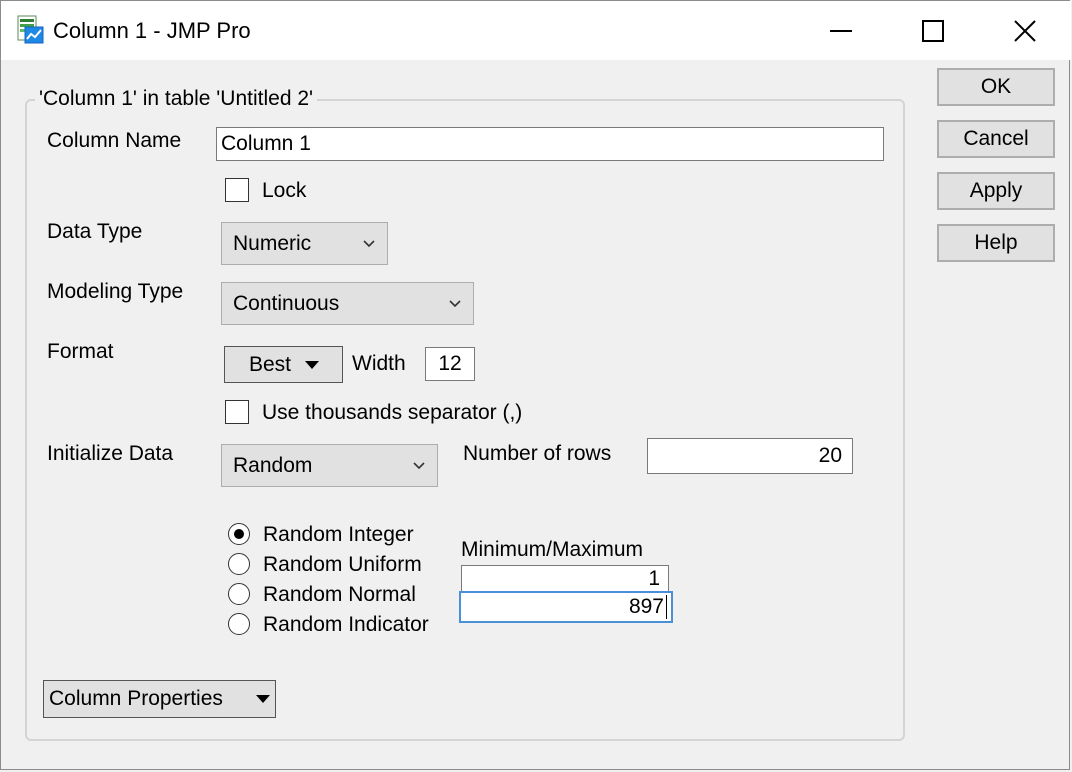 Image resolution: width=1072 pixels, height=772 pixels. Describe the element at coordinates (136, 698) in the screenshot. I see `column-properties-label: Column Properties` at that location.